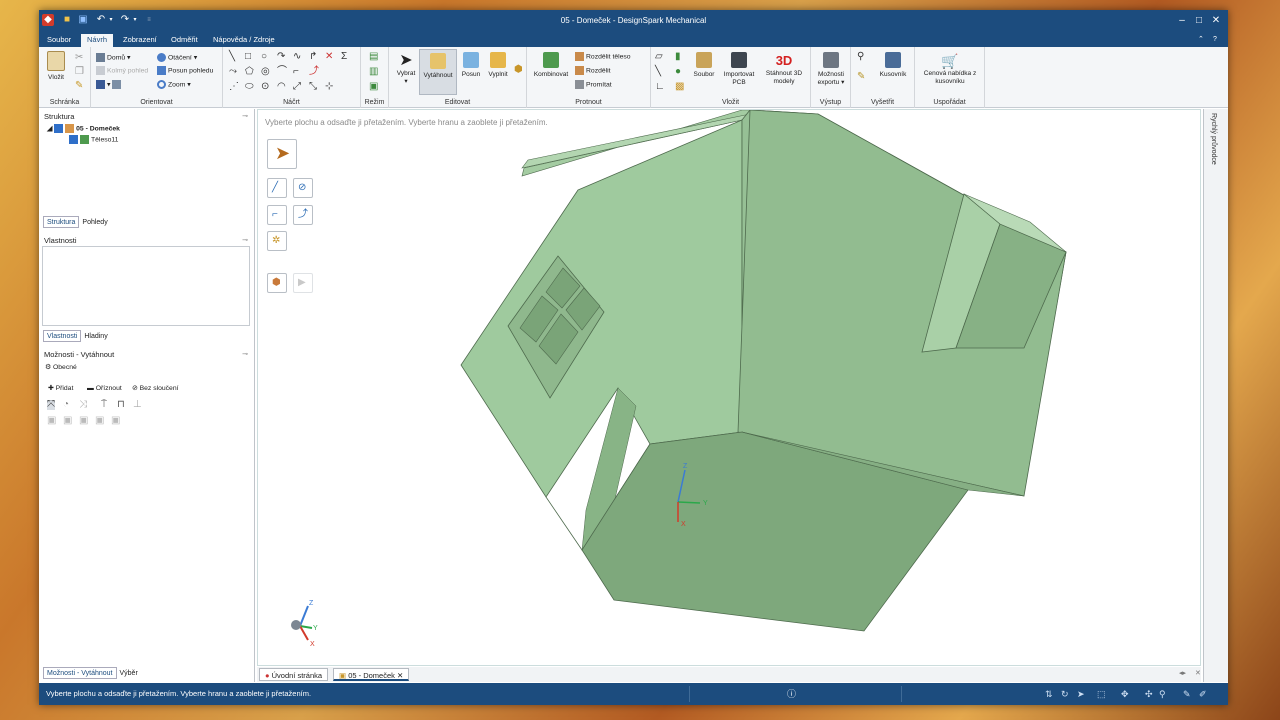 Image resolution: width=1280 pixels, height=720 pixels. Describe the element at coordinates (67, 421) in the screenshot. I see `option-b-icon: ▣` at that location.